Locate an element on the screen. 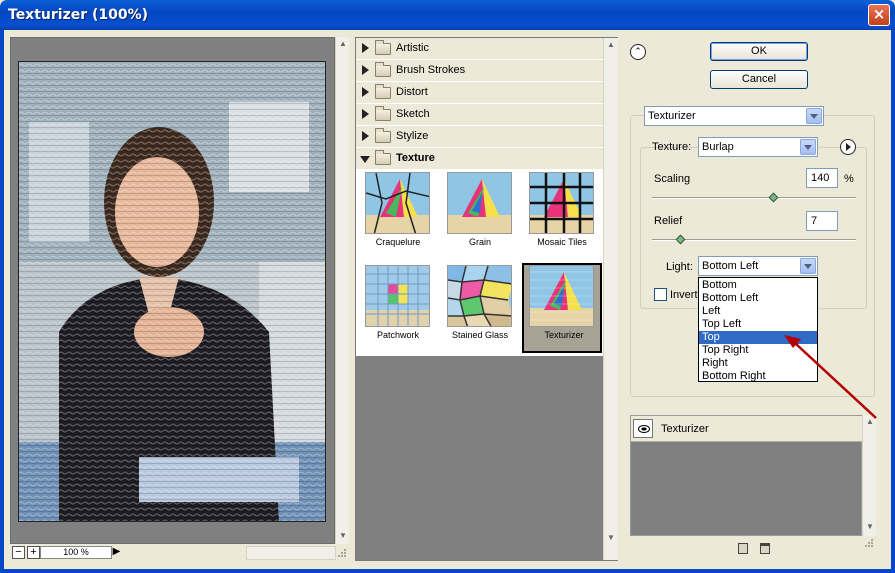 The height and width of the screenshot is (573, 895). light-option-top-left: Top Left is located at coordinates (758, 324).